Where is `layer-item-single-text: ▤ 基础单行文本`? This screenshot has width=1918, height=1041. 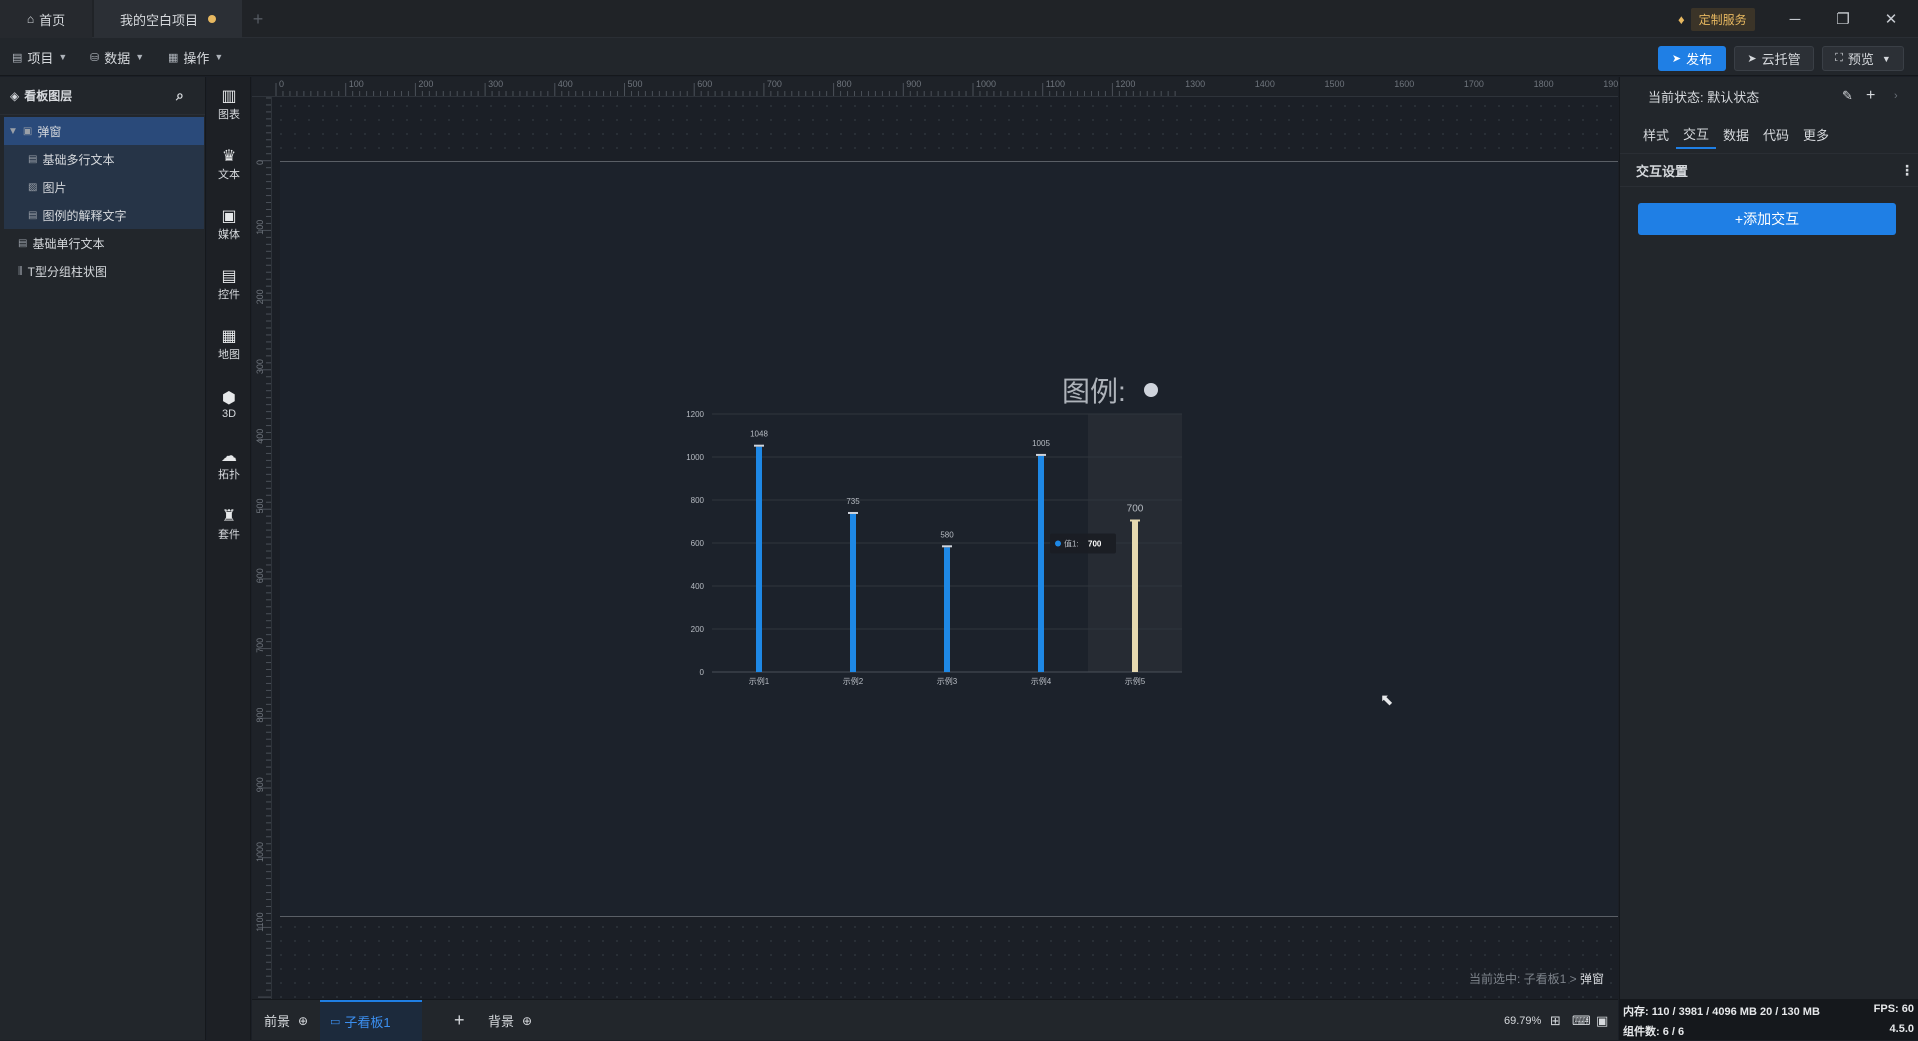 layer-item-single-text: ▤ 基础单行文本 is located at coordinates (104, 243).